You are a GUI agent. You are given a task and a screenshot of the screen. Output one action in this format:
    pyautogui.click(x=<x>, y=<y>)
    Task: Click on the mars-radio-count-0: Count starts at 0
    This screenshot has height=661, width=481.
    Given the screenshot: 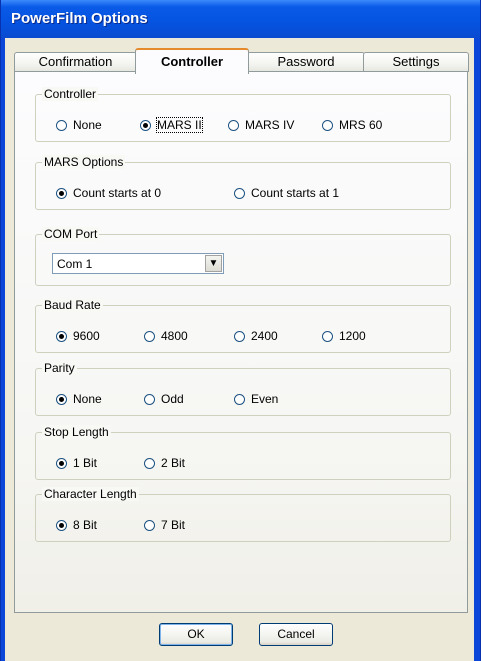 What is the action you would take?
    pyautogui.click(x=108, y=193)
    